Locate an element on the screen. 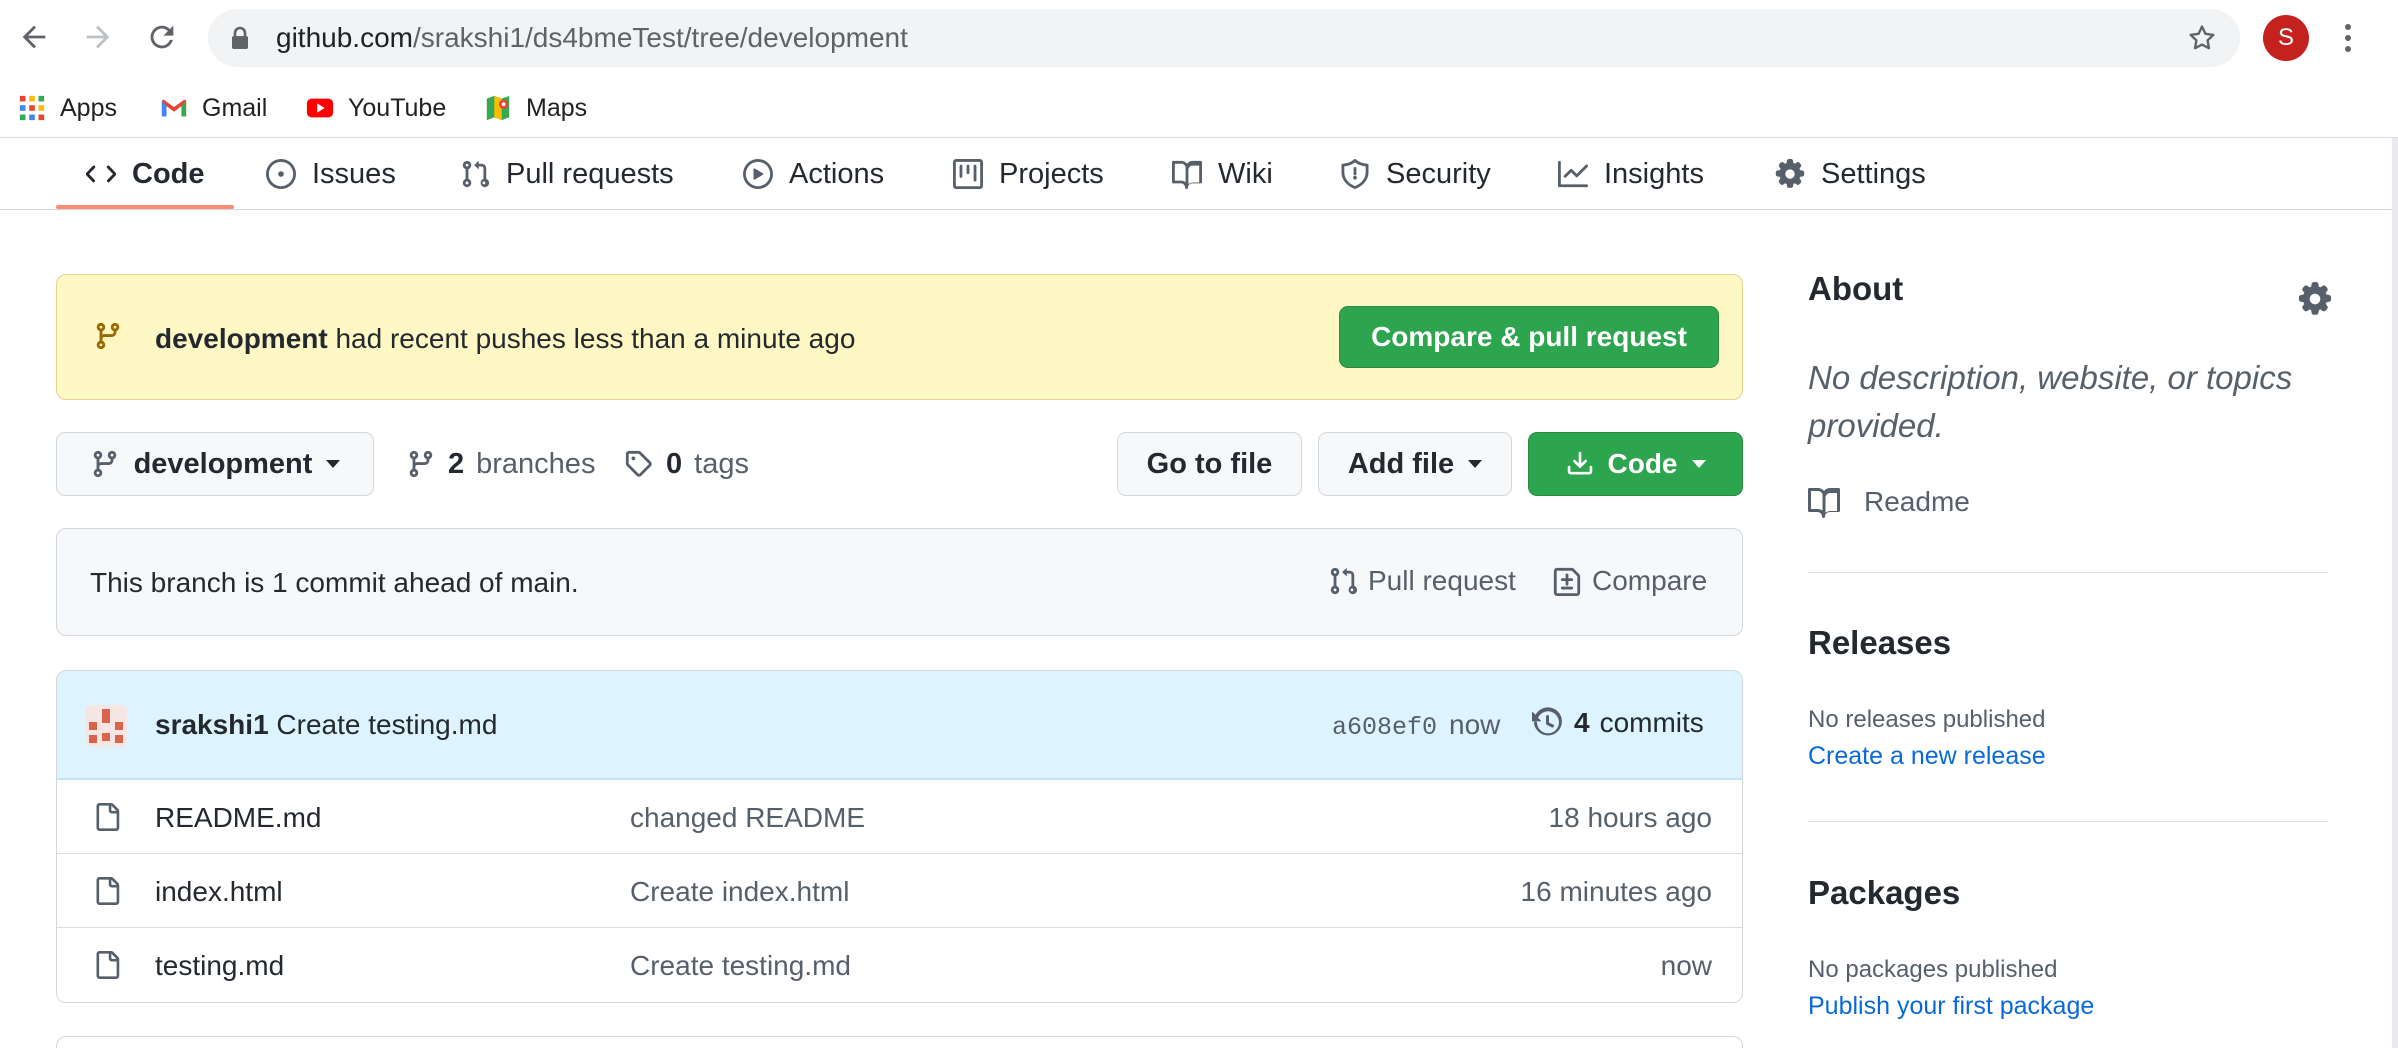 Image resolution: width=2398 pixels, height=1048 pixels. tab-label: Insights is located at coordinates (1654, 173).